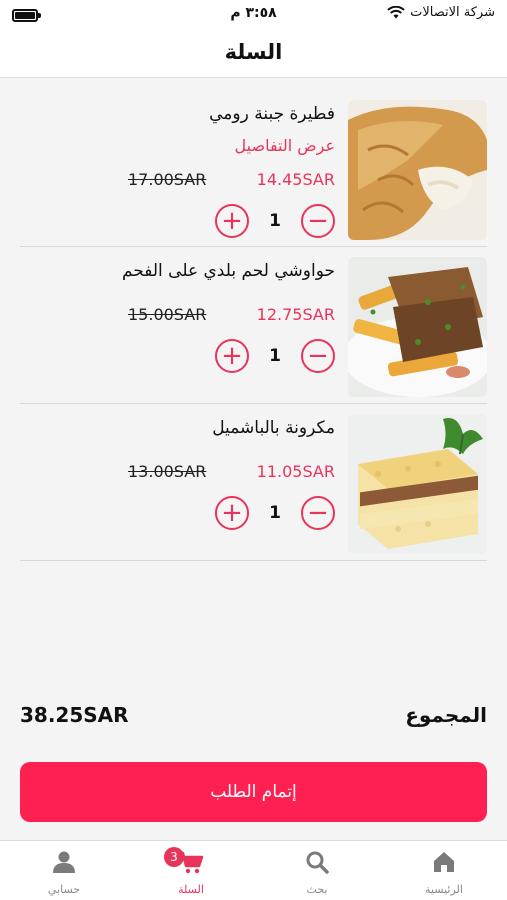 This screenshot has width=507, height=900. I want to click on order-total: المجموع 38.25SAR, so click(253, 719).